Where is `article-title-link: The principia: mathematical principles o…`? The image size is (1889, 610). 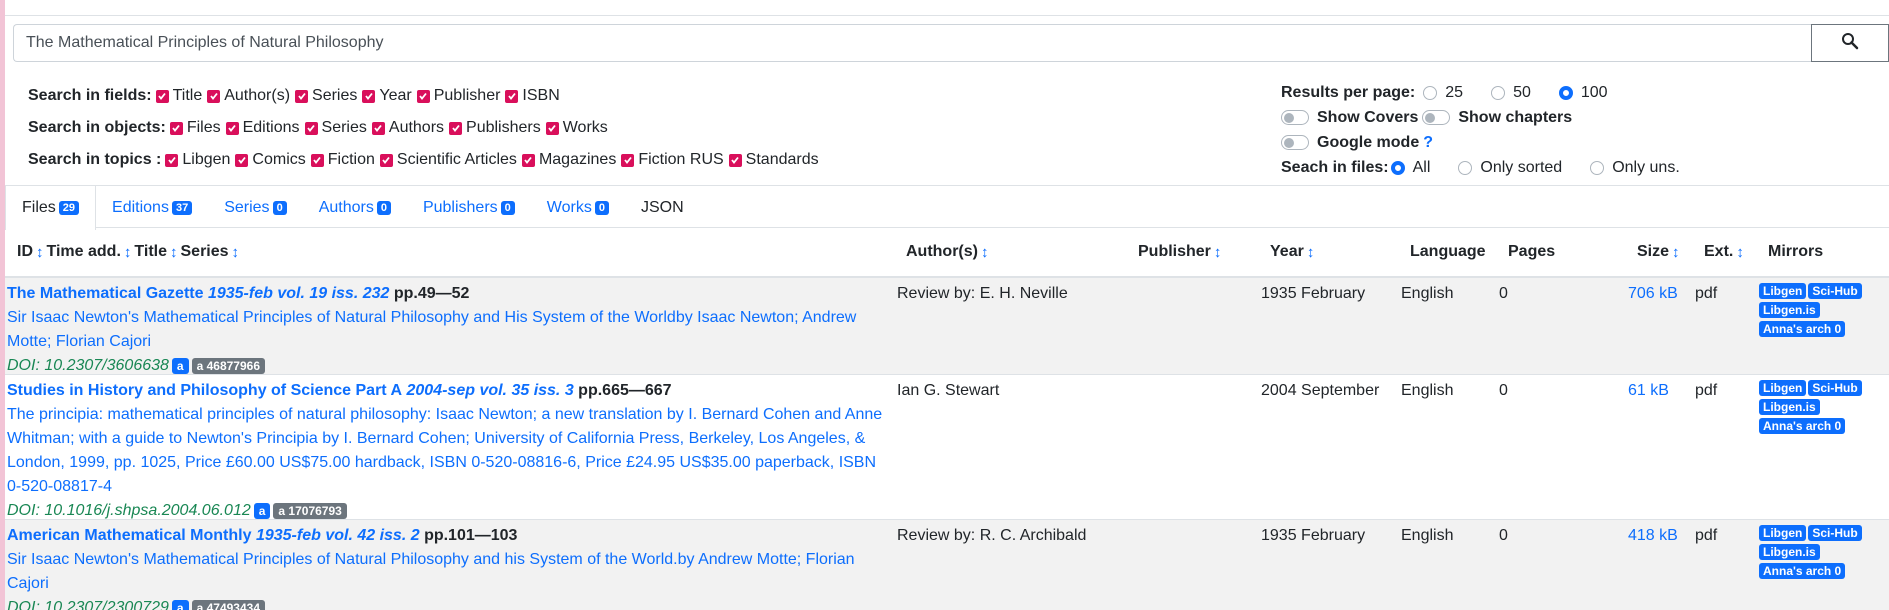 article-title-link: The principia: mathematical principles o… is located at coordinates (449, 451).